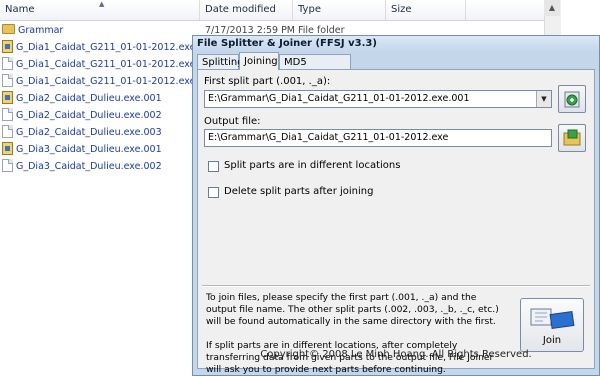  I want to click on column-header-bar: Name ▲ Date modified Type Size, so click(272, 10).